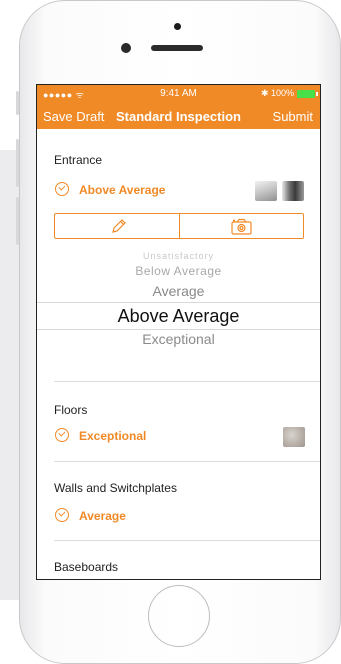 The image size is (341, 664). What do you see at coordinates (178, 256) in the screenshot?
I see `picker-option: Unsatisfactory` at bounding box center [178, 256].